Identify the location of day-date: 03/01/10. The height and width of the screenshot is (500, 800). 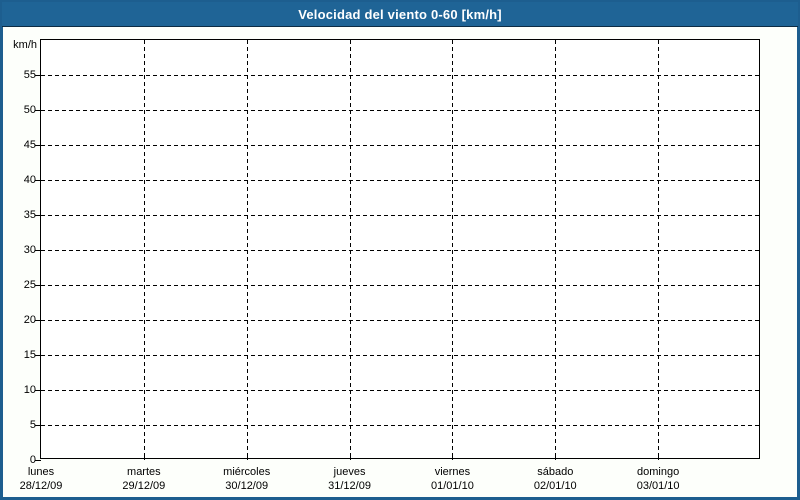
(658, 486).